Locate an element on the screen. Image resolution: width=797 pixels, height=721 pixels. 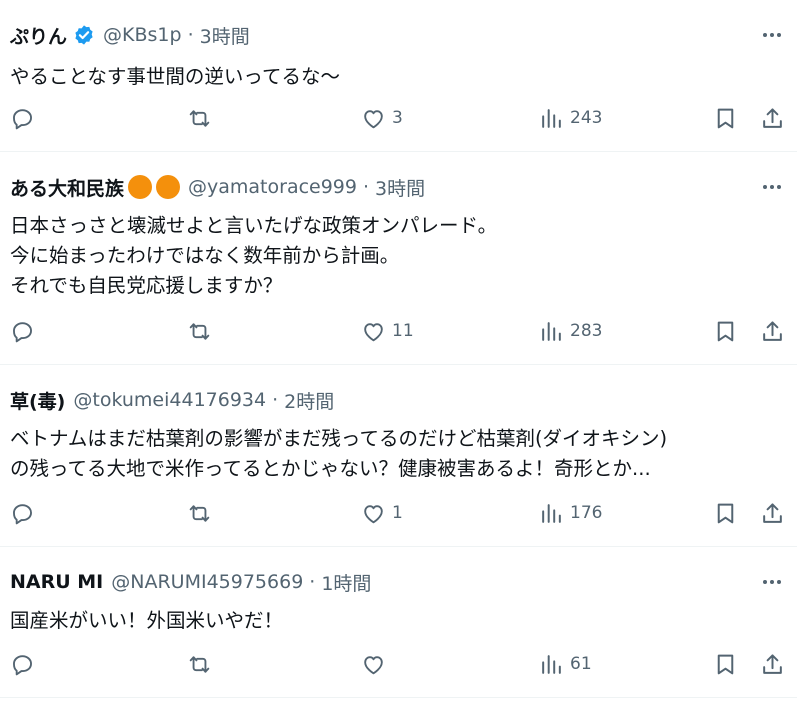
like-count: 11 is located at coordinates (403, 331).